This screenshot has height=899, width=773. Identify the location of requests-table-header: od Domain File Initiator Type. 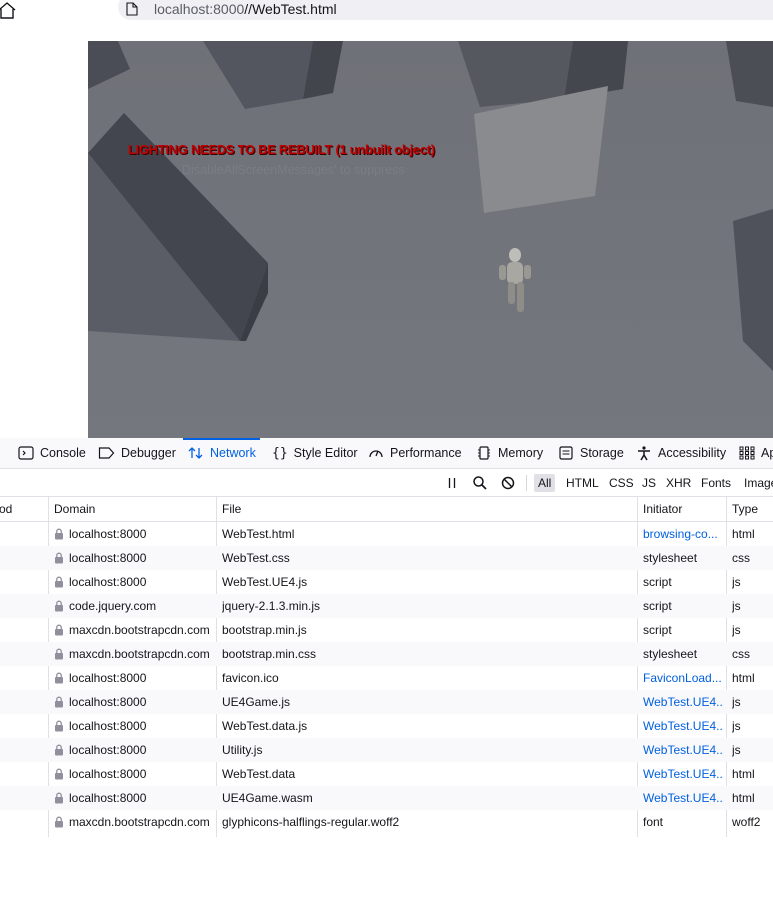
(386, 509).